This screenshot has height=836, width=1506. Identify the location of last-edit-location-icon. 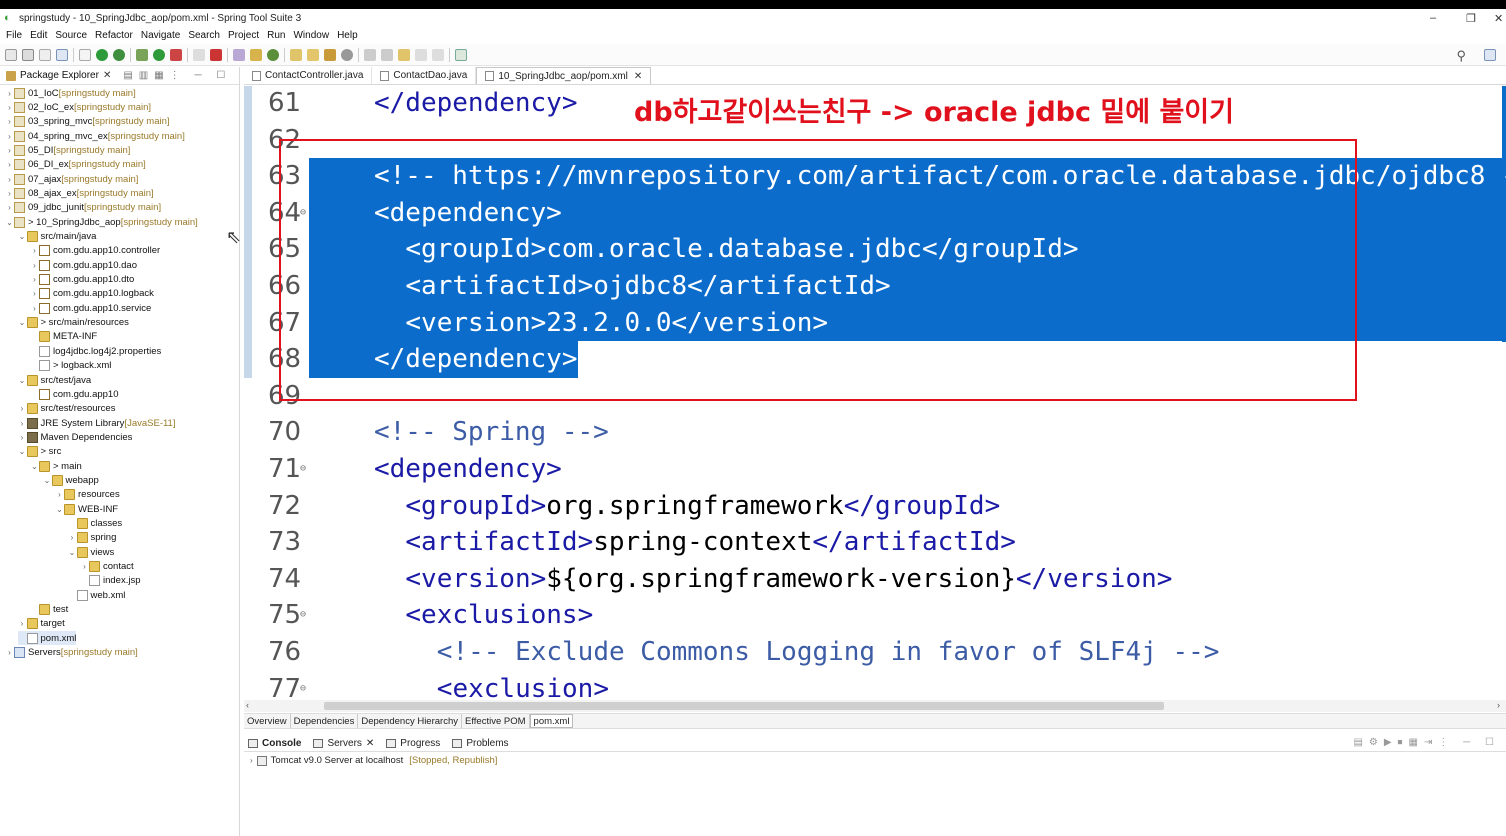
(404, 54).